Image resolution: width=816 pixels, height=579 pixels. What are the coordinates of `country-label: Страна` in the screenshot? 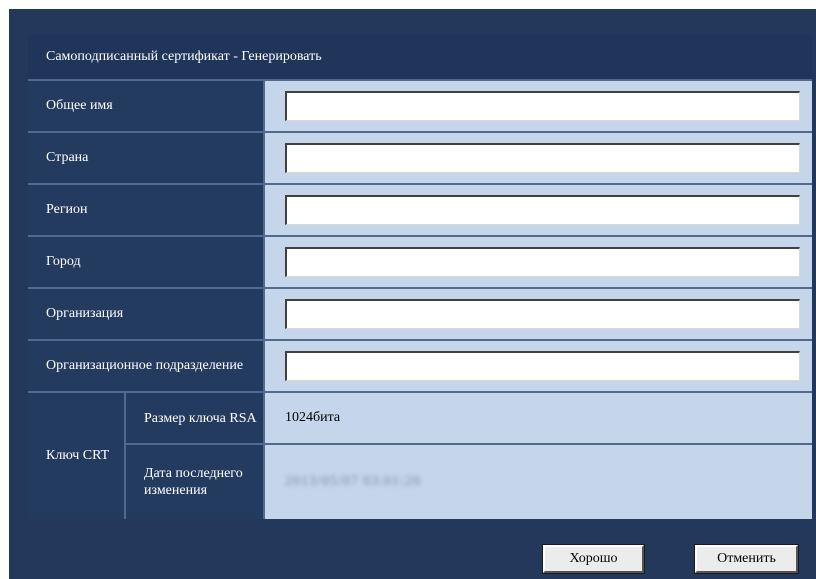 It's located at (146, 158).